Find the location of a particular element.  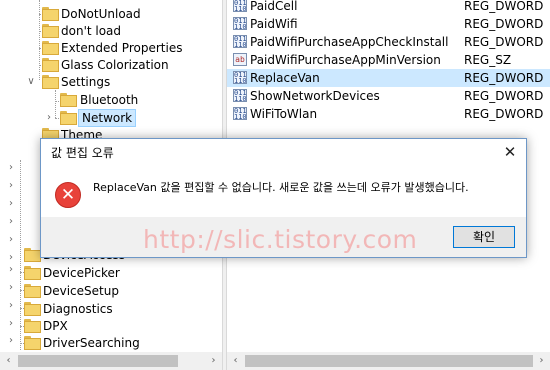

tree-item-label: DevicePicker is located at coordinates (81, 273).